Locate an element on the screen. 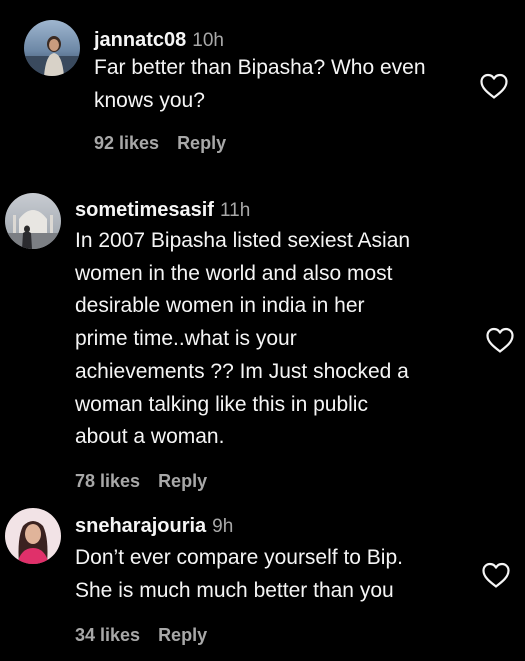 Image resolution: width=525 pixels, height=661 pixels. likes-count: 34 likes is located at coordinates (107, 635).